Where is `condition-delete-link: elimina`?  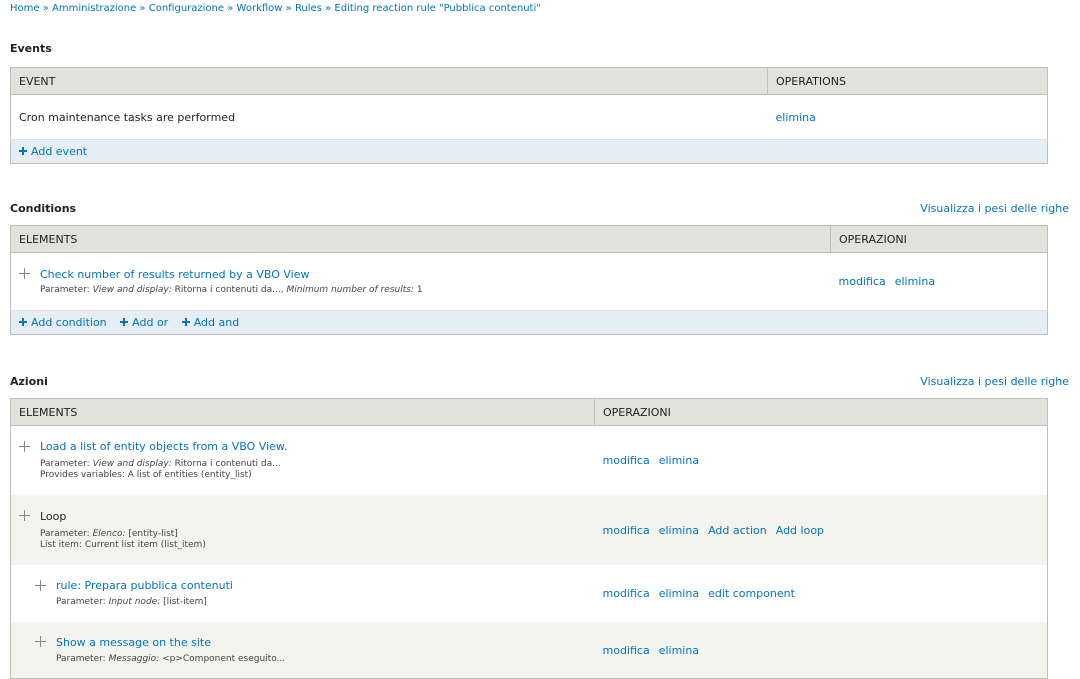
condition-delete-link: elimina is located at coordinates (915, 281).